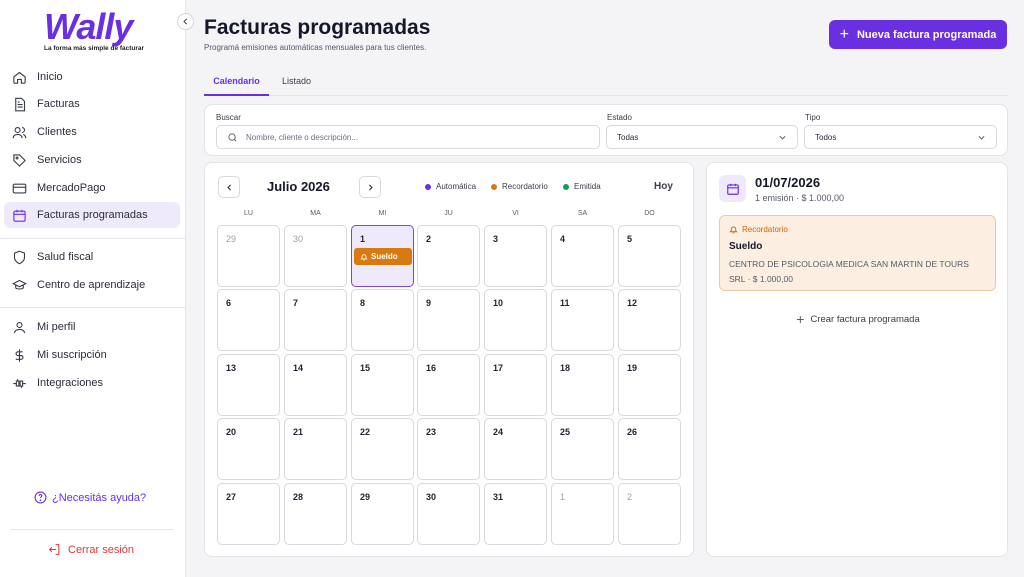 Image resolution: width=1024 pixels, height=577 pixels. I want to click on tab-calendario: Calendario, so click(236, 86).